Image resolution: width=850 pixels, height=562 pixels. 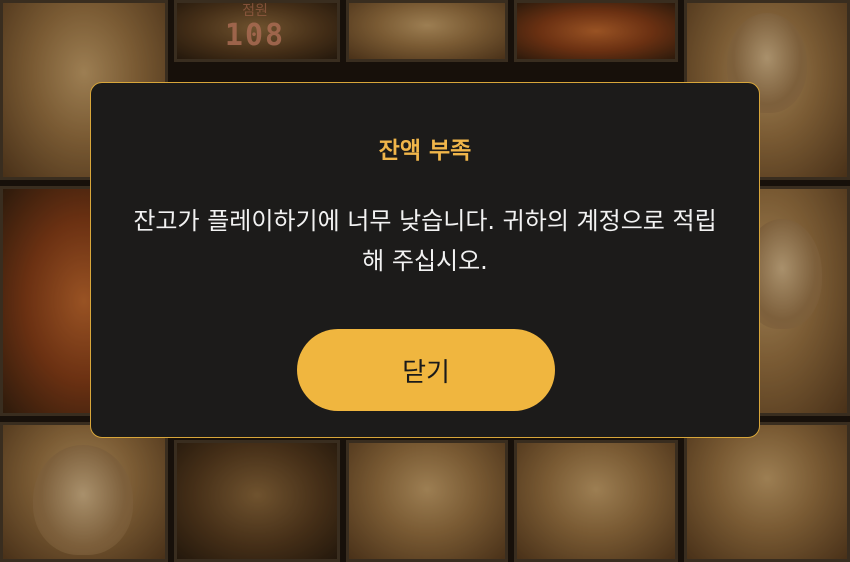 I want to click on dialog-title: 잔액 부족, so click(x=425, y=151).